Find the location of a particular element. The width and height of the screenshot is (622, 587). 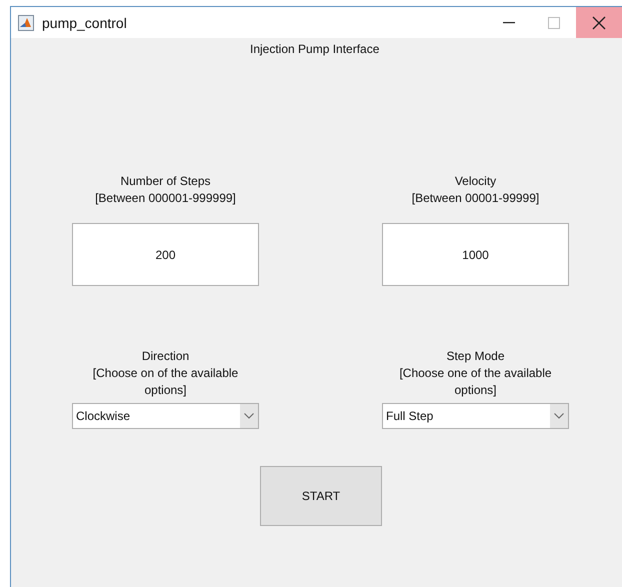

app-icon is located at coordinates (26, 22).